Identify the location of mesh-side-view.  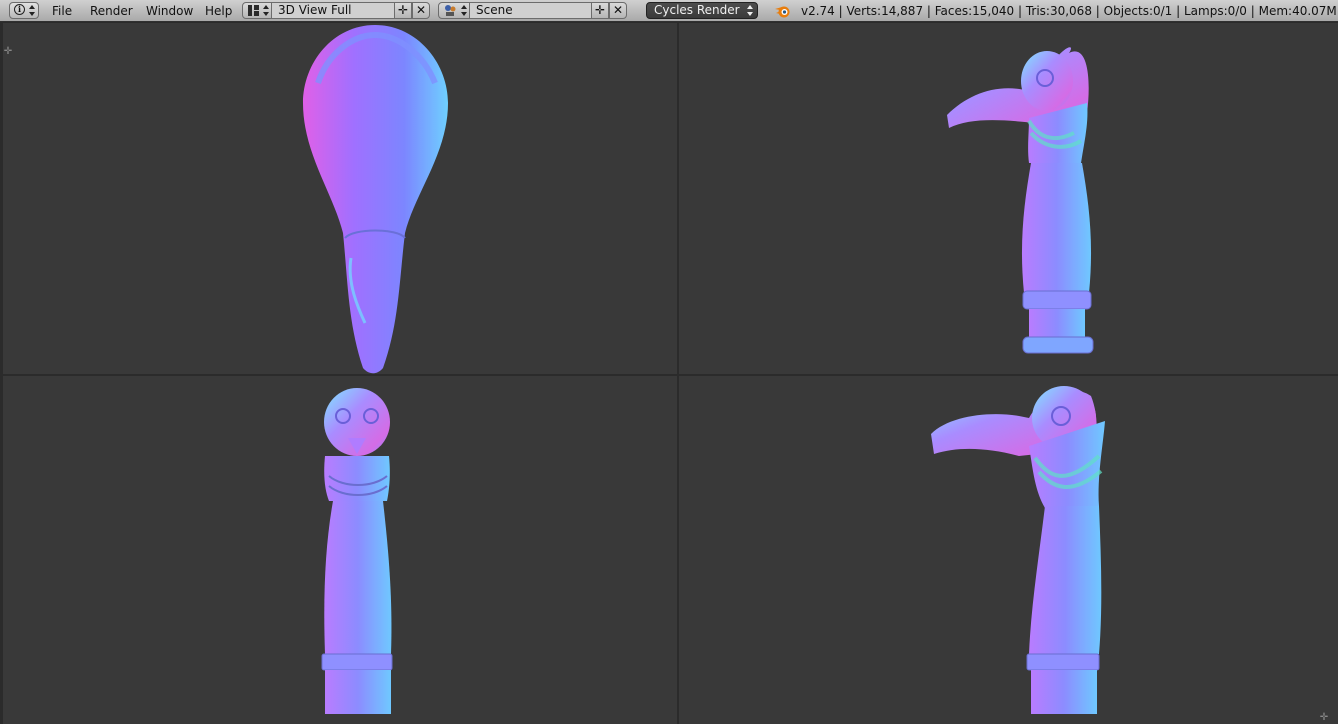
(1018, 550).